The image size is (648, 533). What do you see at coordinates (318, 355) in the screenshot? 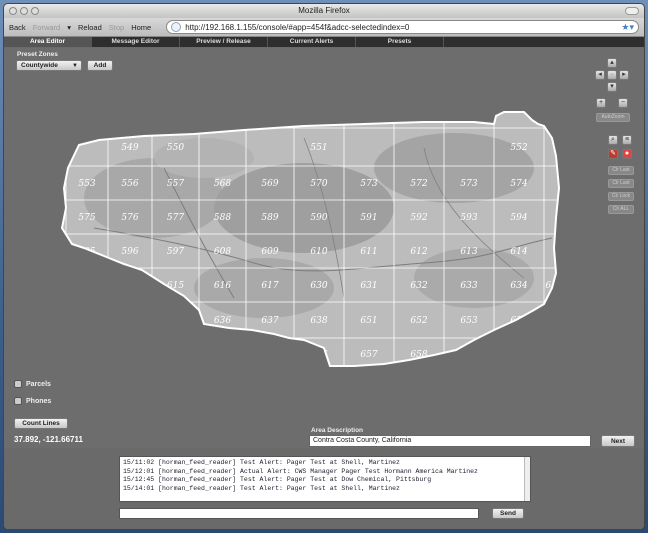
I see `zone-label: 656` at bounding box center [318, 355].